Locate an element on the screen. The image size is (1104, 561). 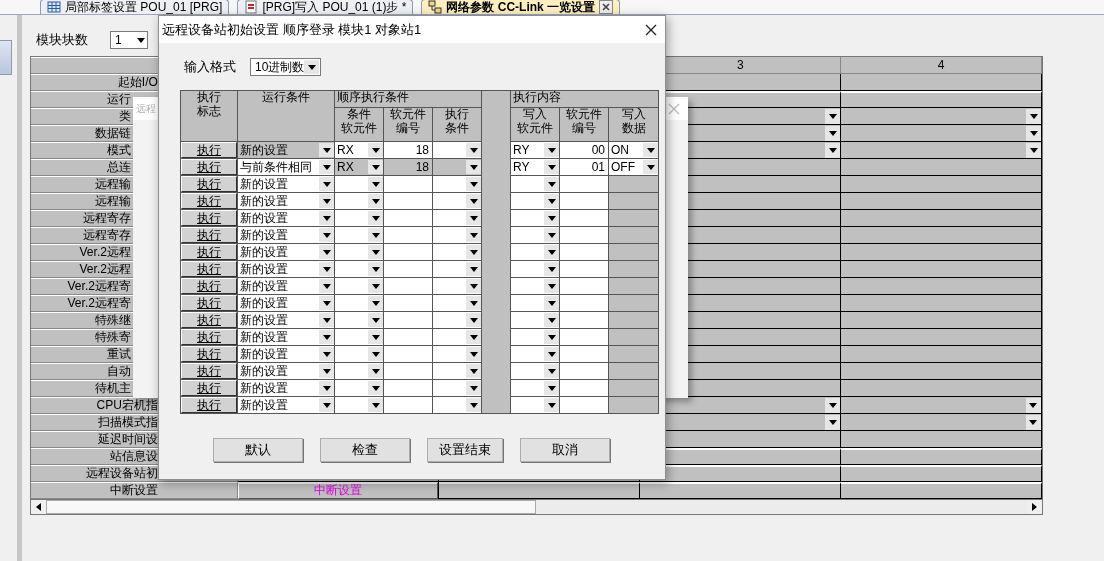
module-count-select: 1 is located at coordinates (129, 40).